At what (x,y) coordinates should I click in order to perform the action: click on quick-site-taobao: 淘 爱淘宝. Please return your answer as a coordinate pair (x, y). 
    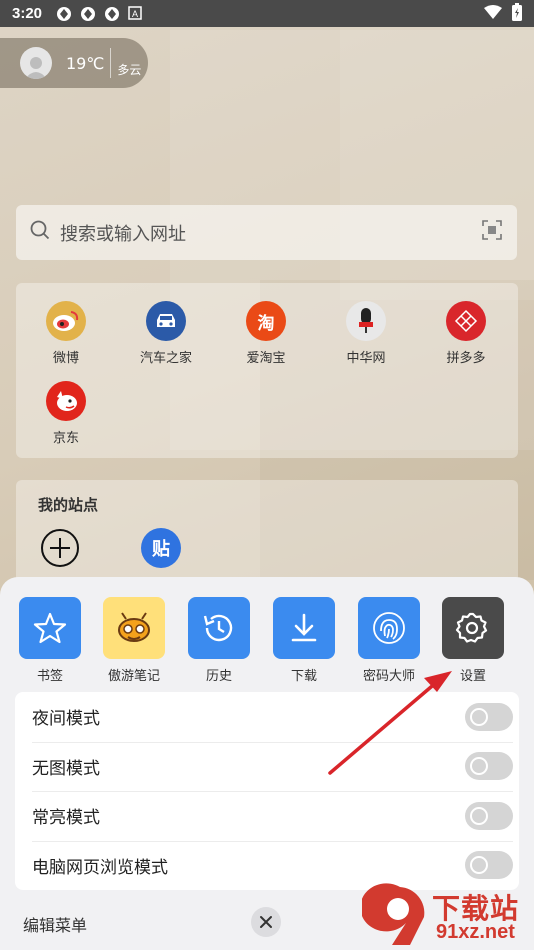
    Looking at the image, I should click on (266, 333).